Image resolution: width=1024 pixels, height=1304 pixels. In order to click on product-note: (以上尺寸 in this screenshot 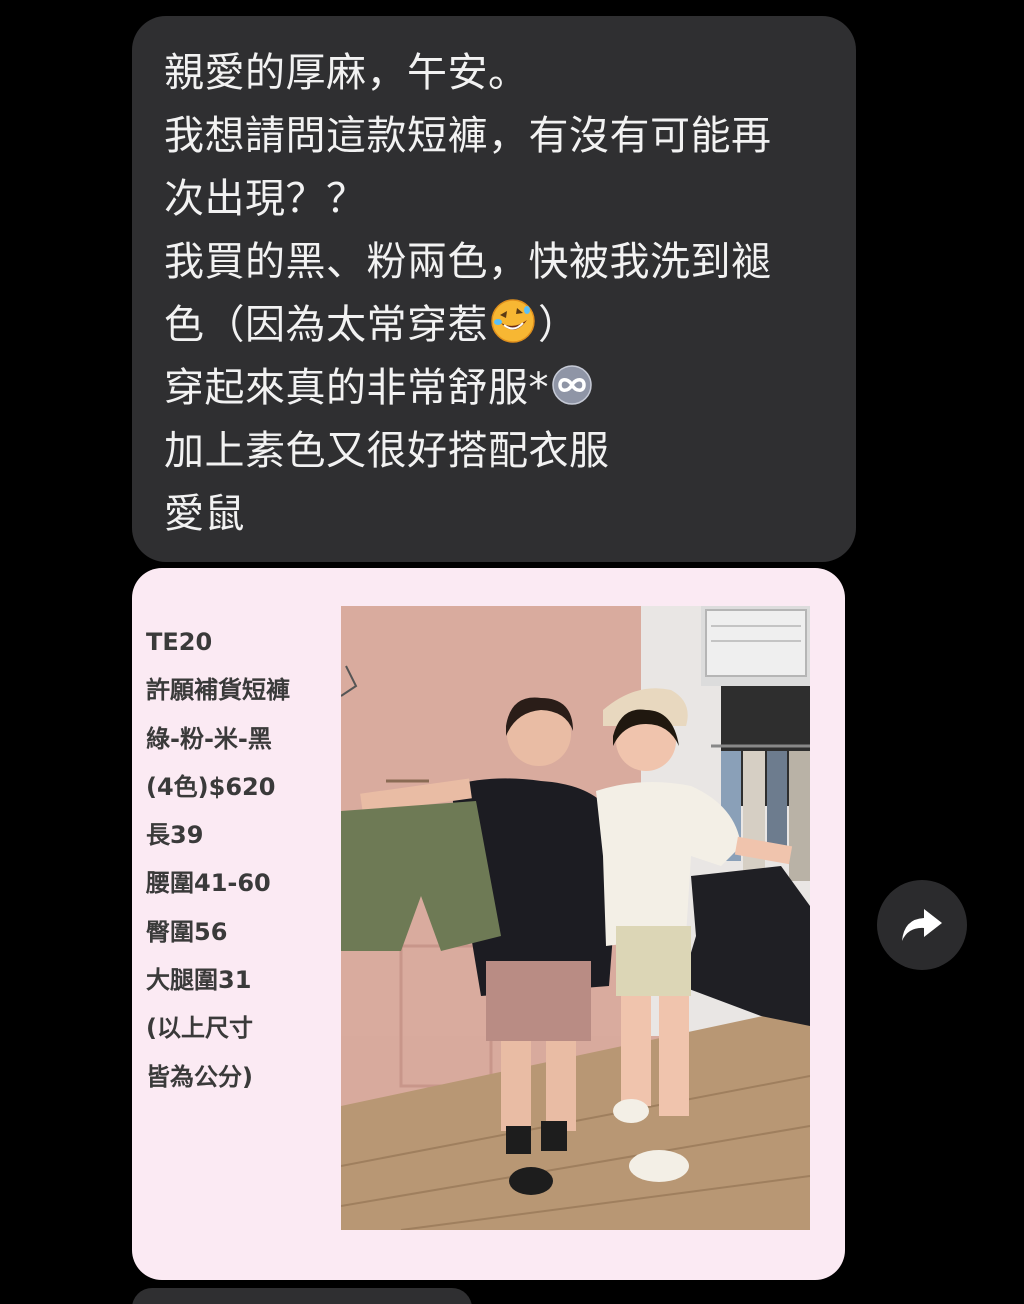, I will do `click(199, 1028)`.